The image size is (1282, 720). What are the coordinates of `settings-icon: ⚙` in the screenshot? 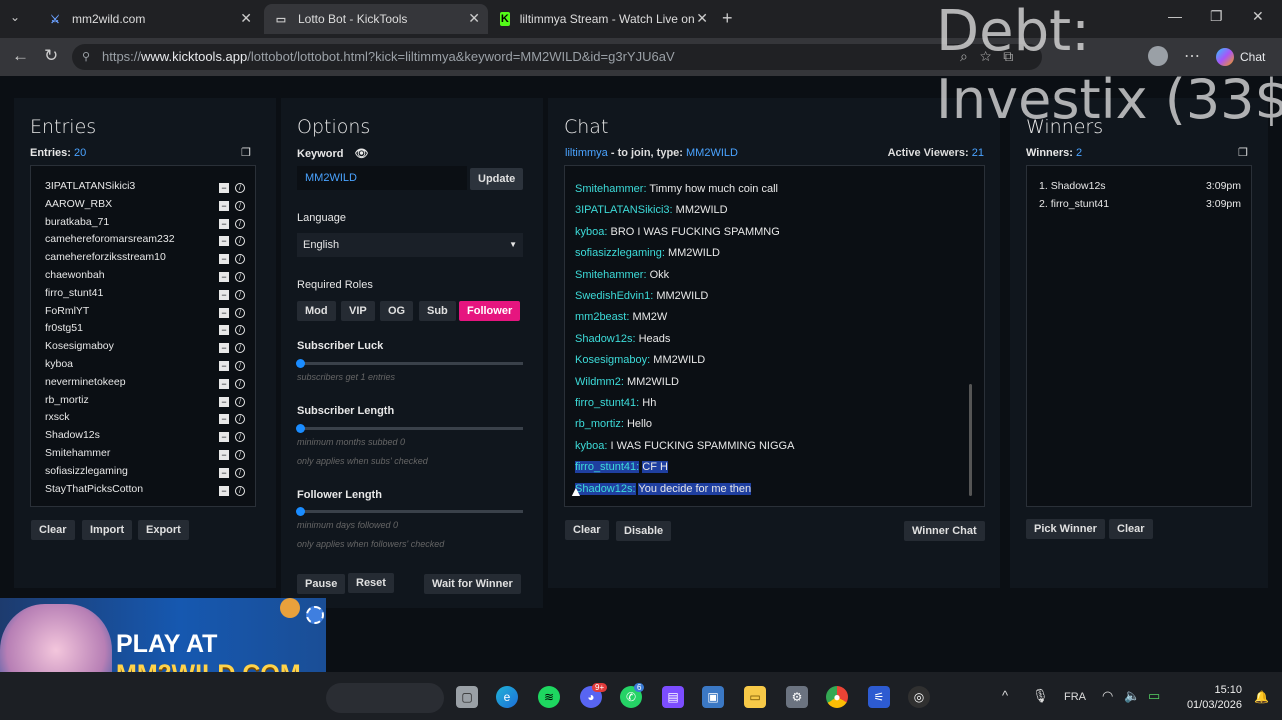 It's located at (797, 697).